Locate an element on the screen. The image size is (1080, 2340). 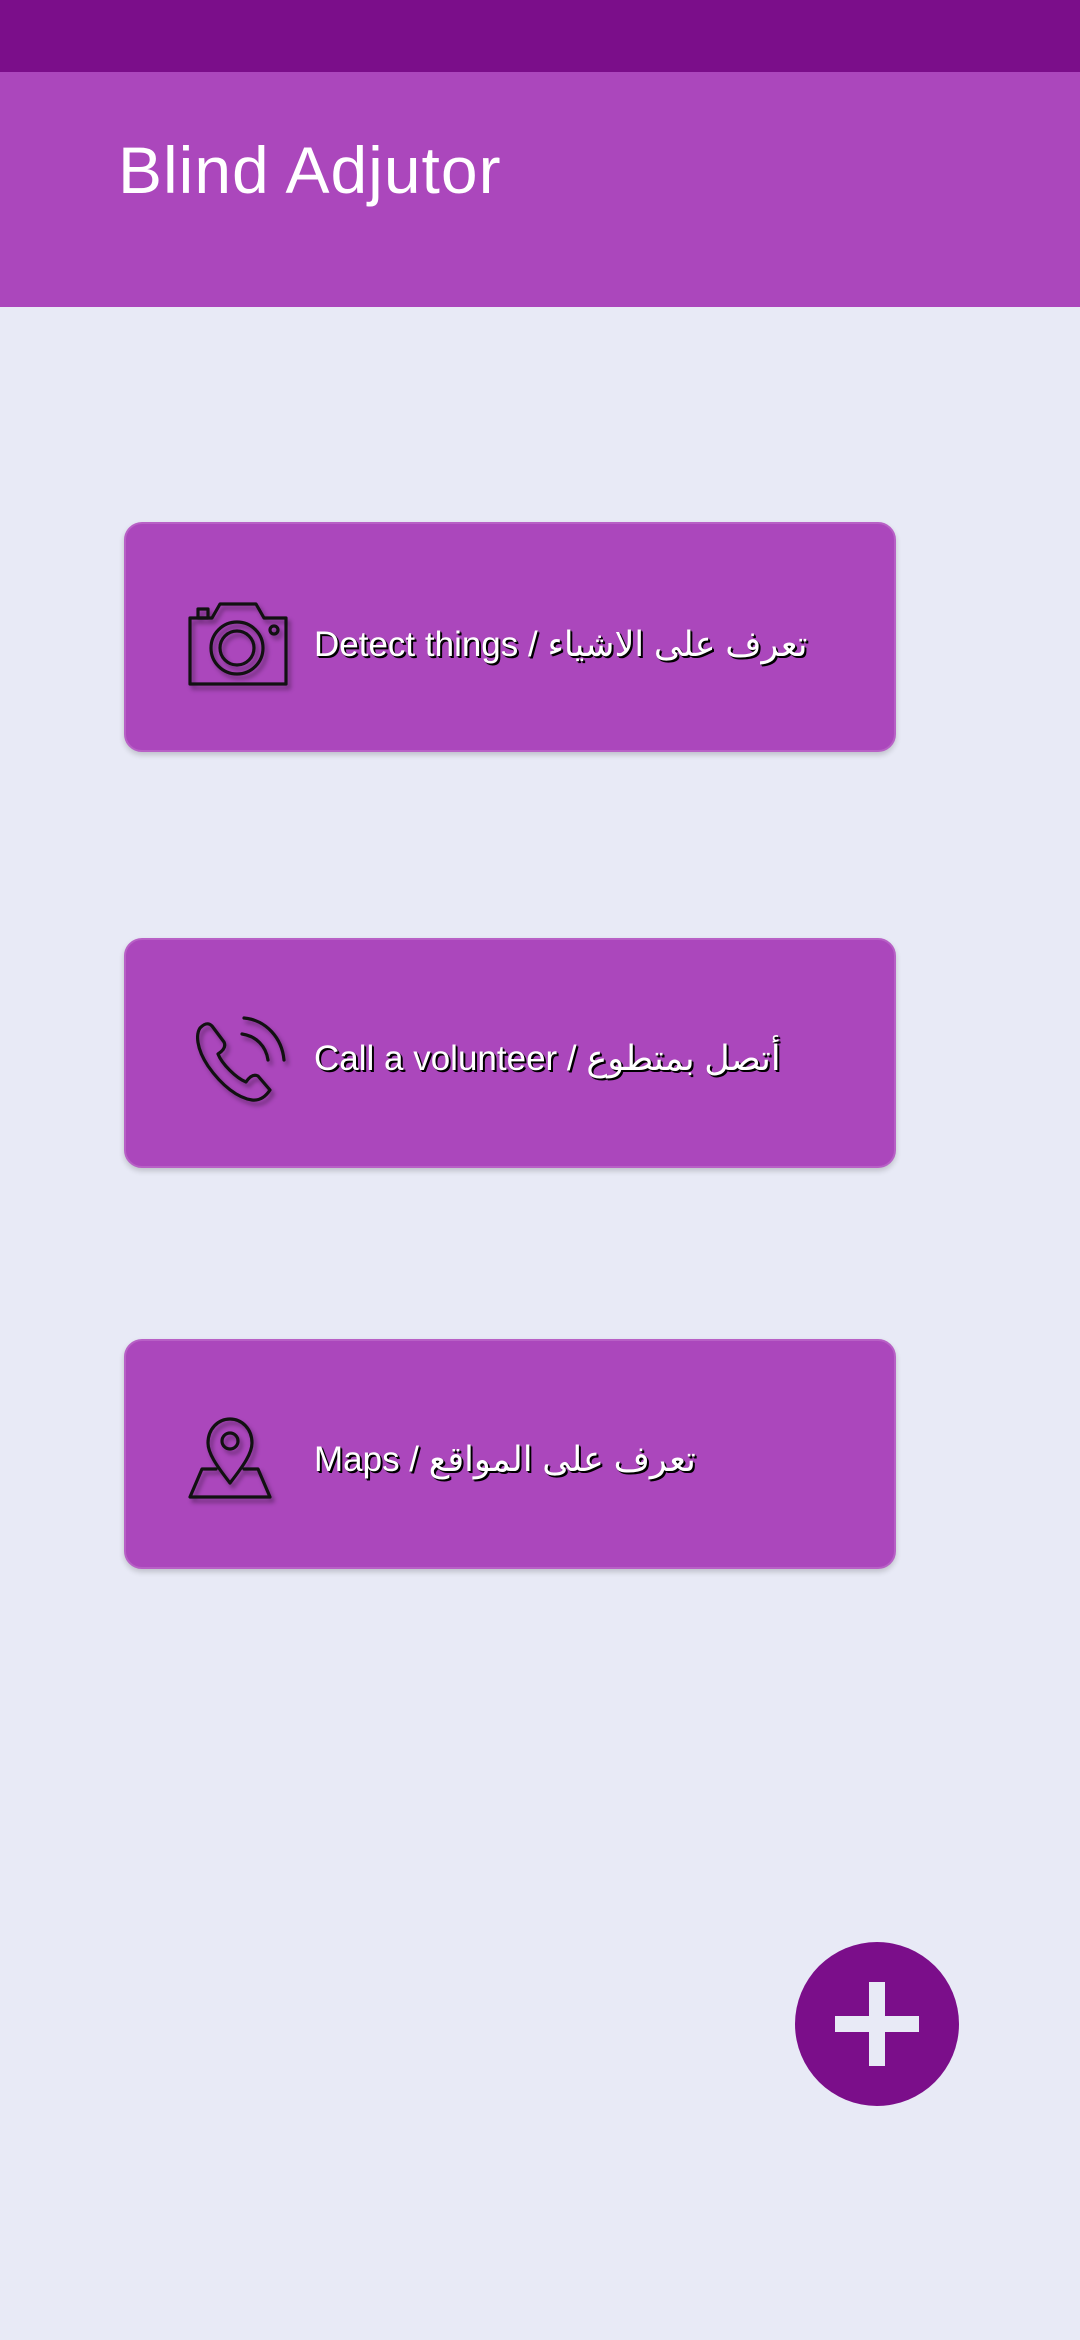
map-pin-icon is located at coordinates (238, 1461).